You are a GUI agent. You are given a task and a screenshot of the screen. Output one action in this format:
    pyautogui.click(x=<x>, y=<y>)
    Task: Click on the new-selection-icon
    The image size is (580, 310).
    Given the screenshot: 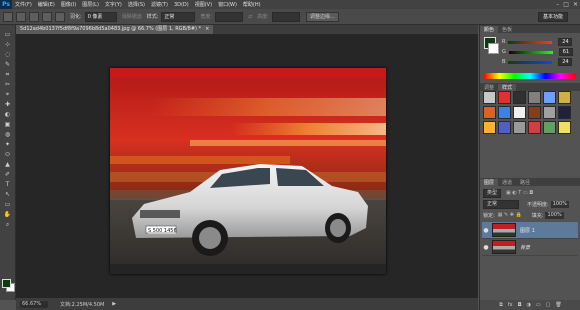 What is the action you would take?
    pyautogui.click(x=21, y=16)
    